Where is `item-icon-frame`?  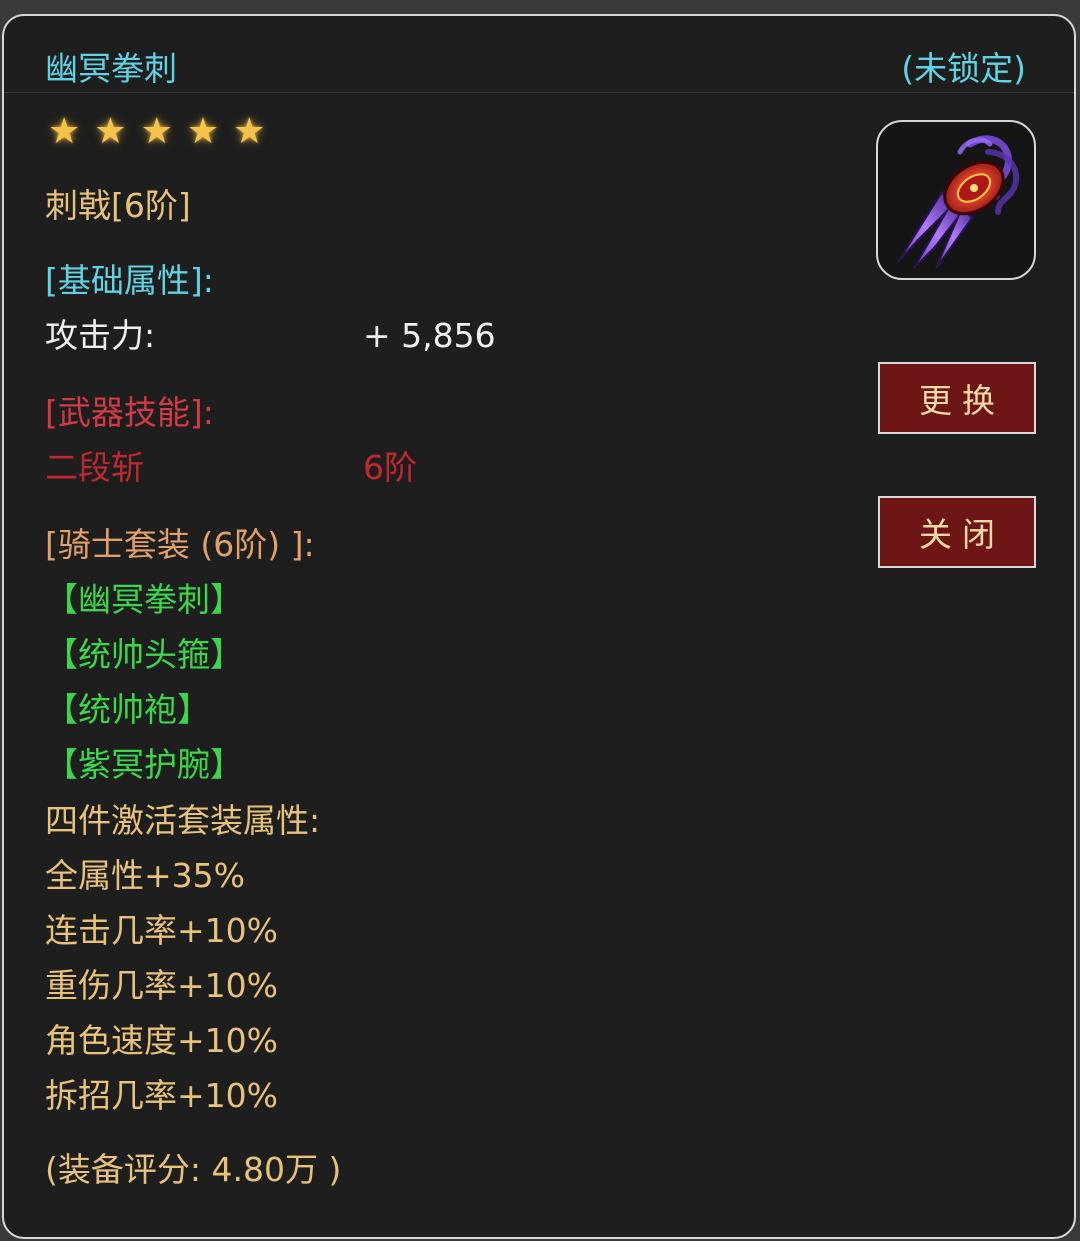
item-icon-frame is located at coordinates (956, 200).